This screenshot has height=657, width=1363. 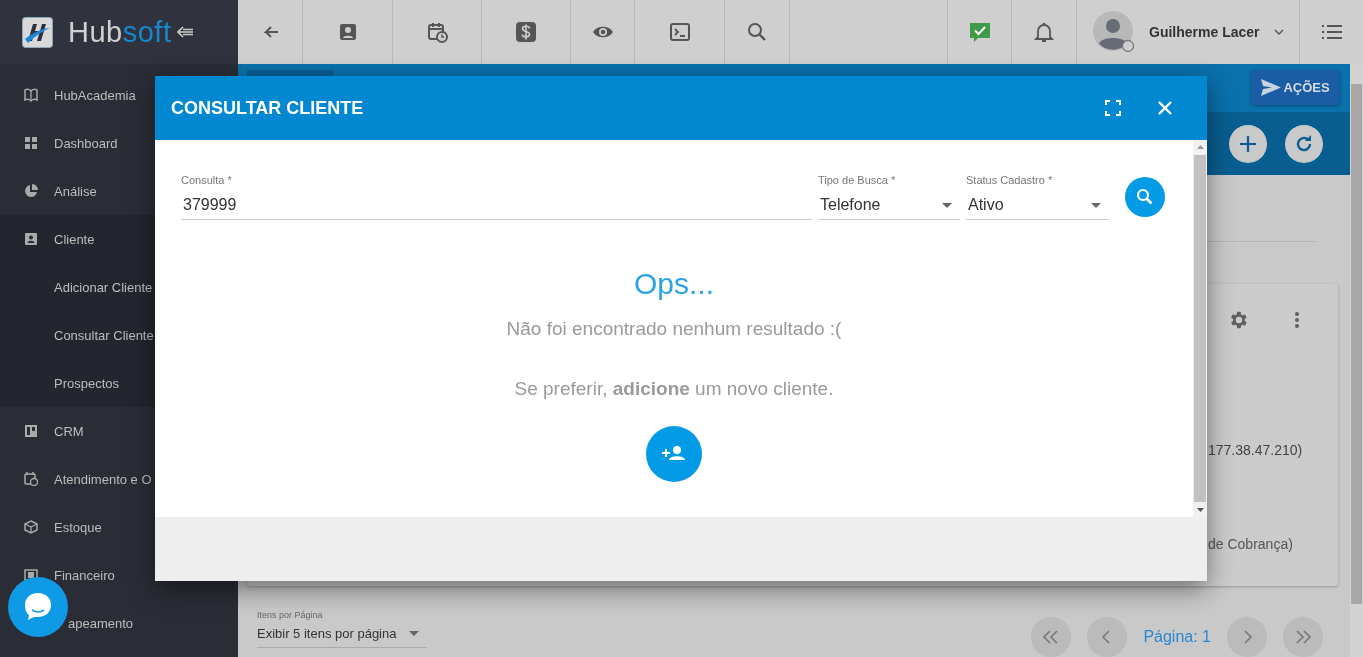 What do you see at coordinates (1113, 108) in the screenshot?
I see `fullscreen-icon` at bounding box center [1113, 108].